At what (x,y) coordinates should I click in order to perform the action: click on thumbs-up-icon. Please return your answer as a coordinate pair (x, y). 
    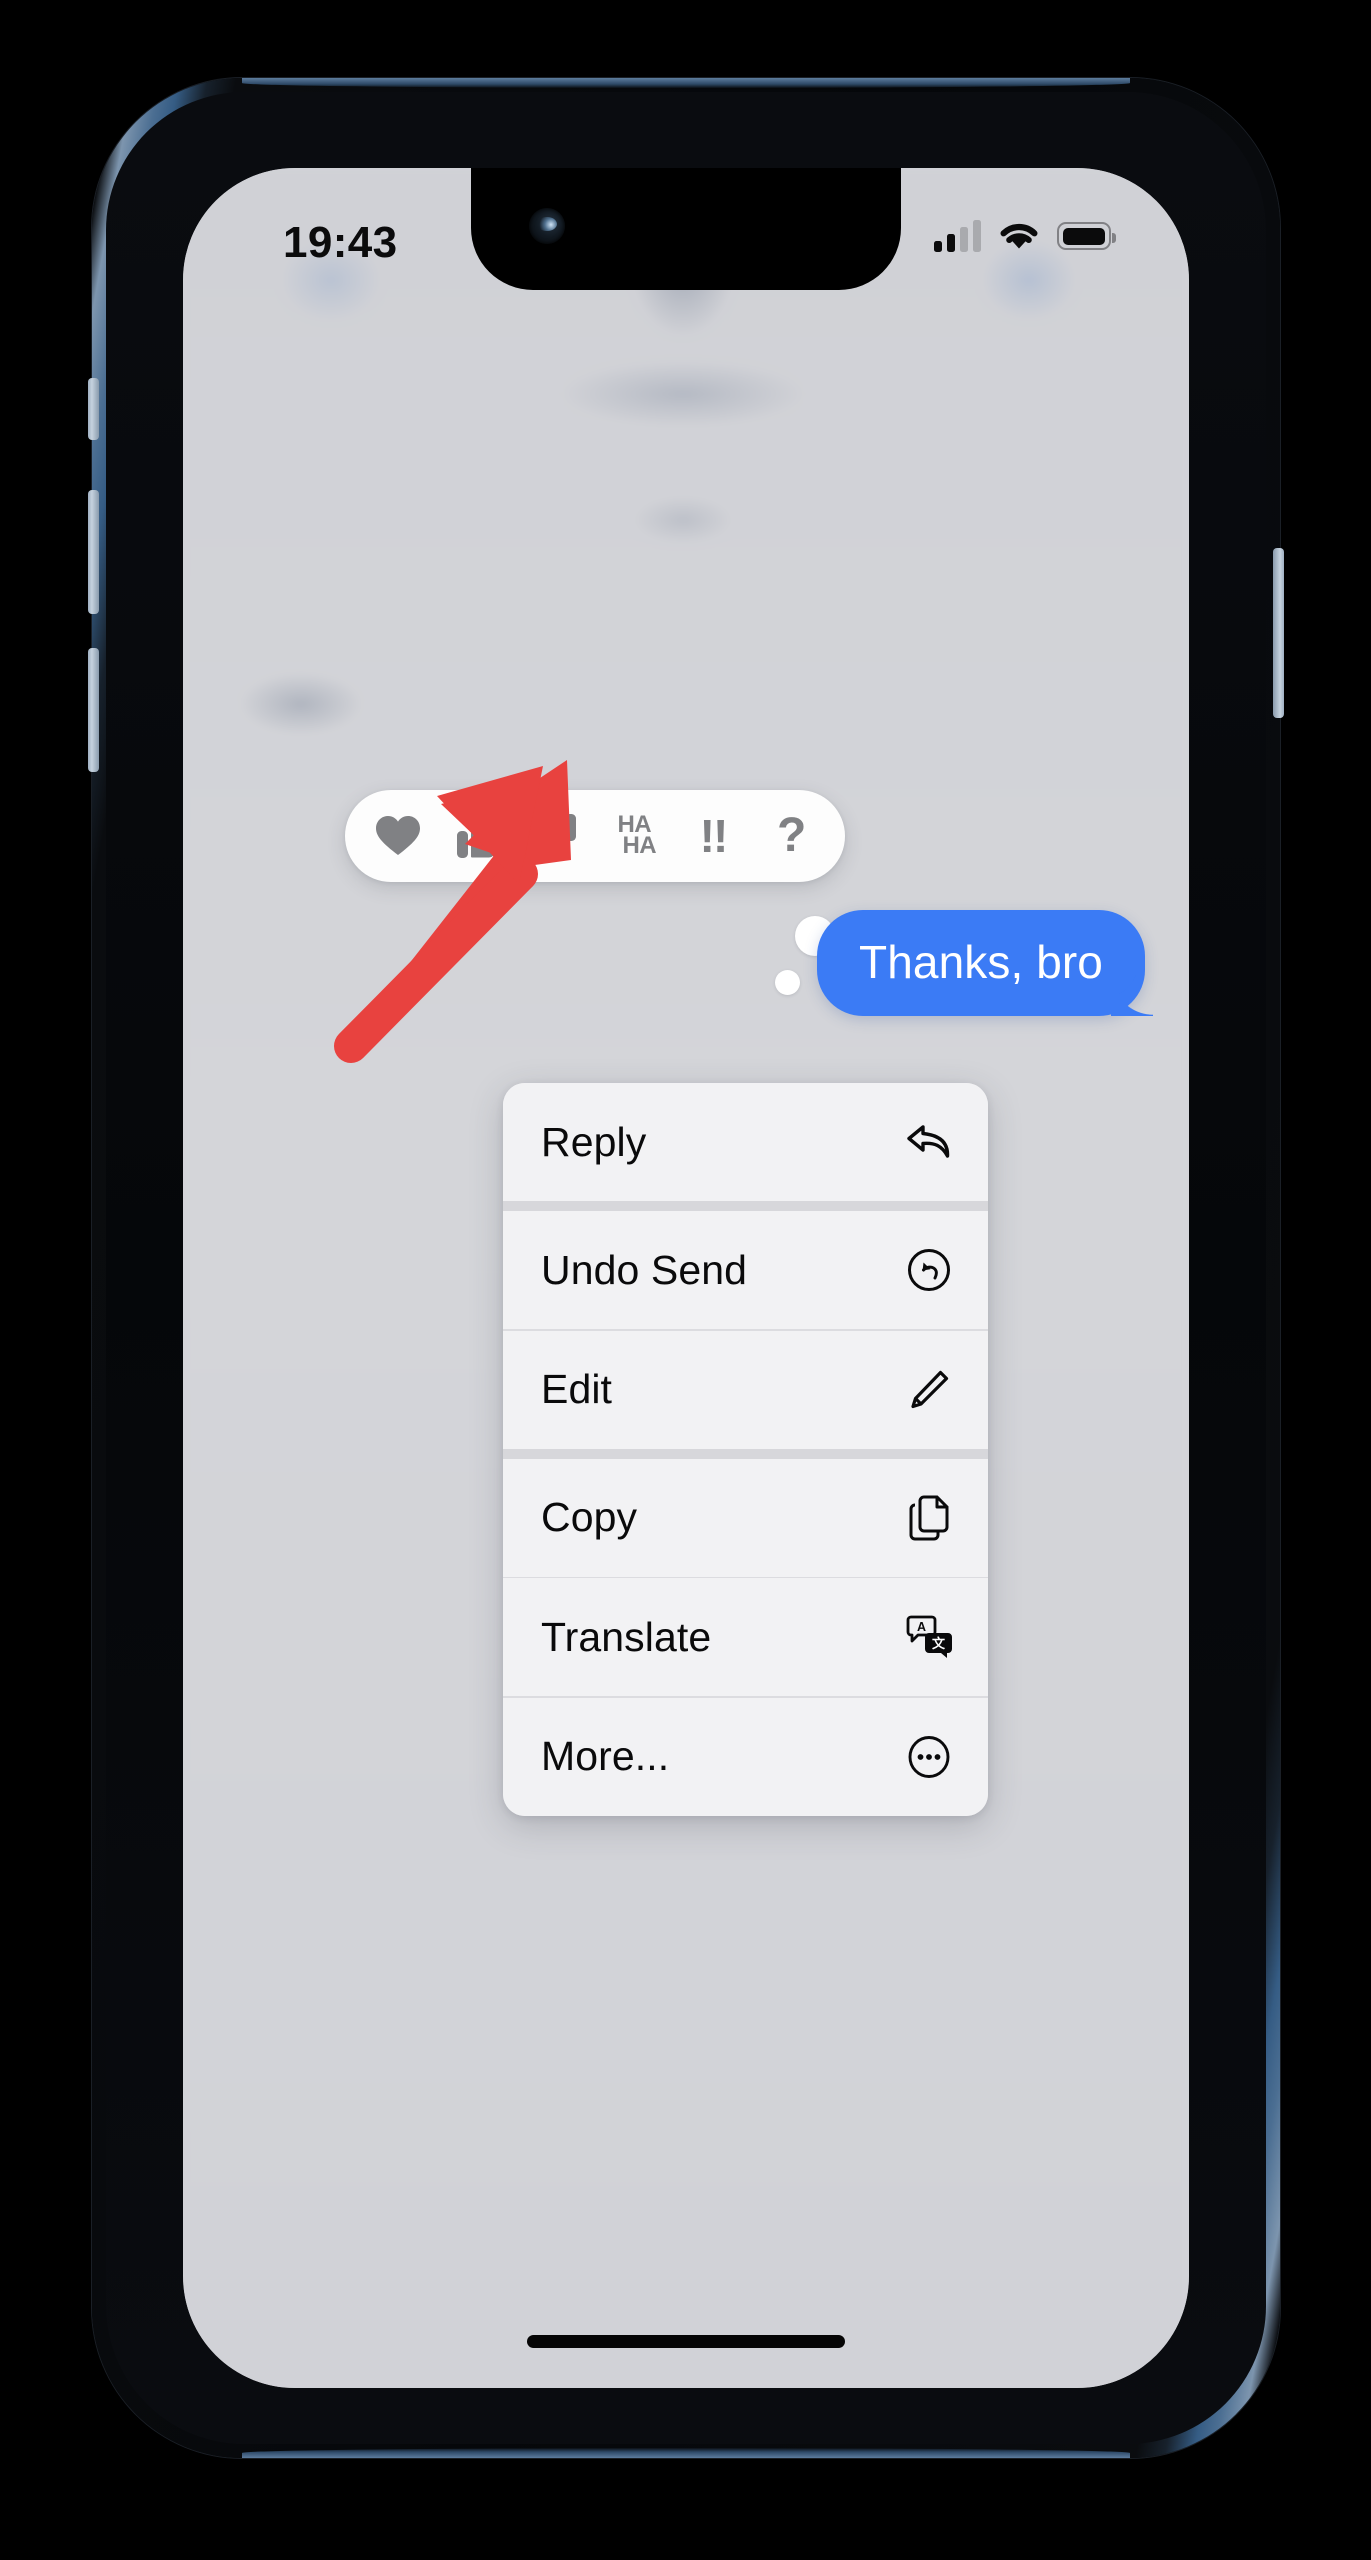
    Looking at the image, I should click on (477, 836).